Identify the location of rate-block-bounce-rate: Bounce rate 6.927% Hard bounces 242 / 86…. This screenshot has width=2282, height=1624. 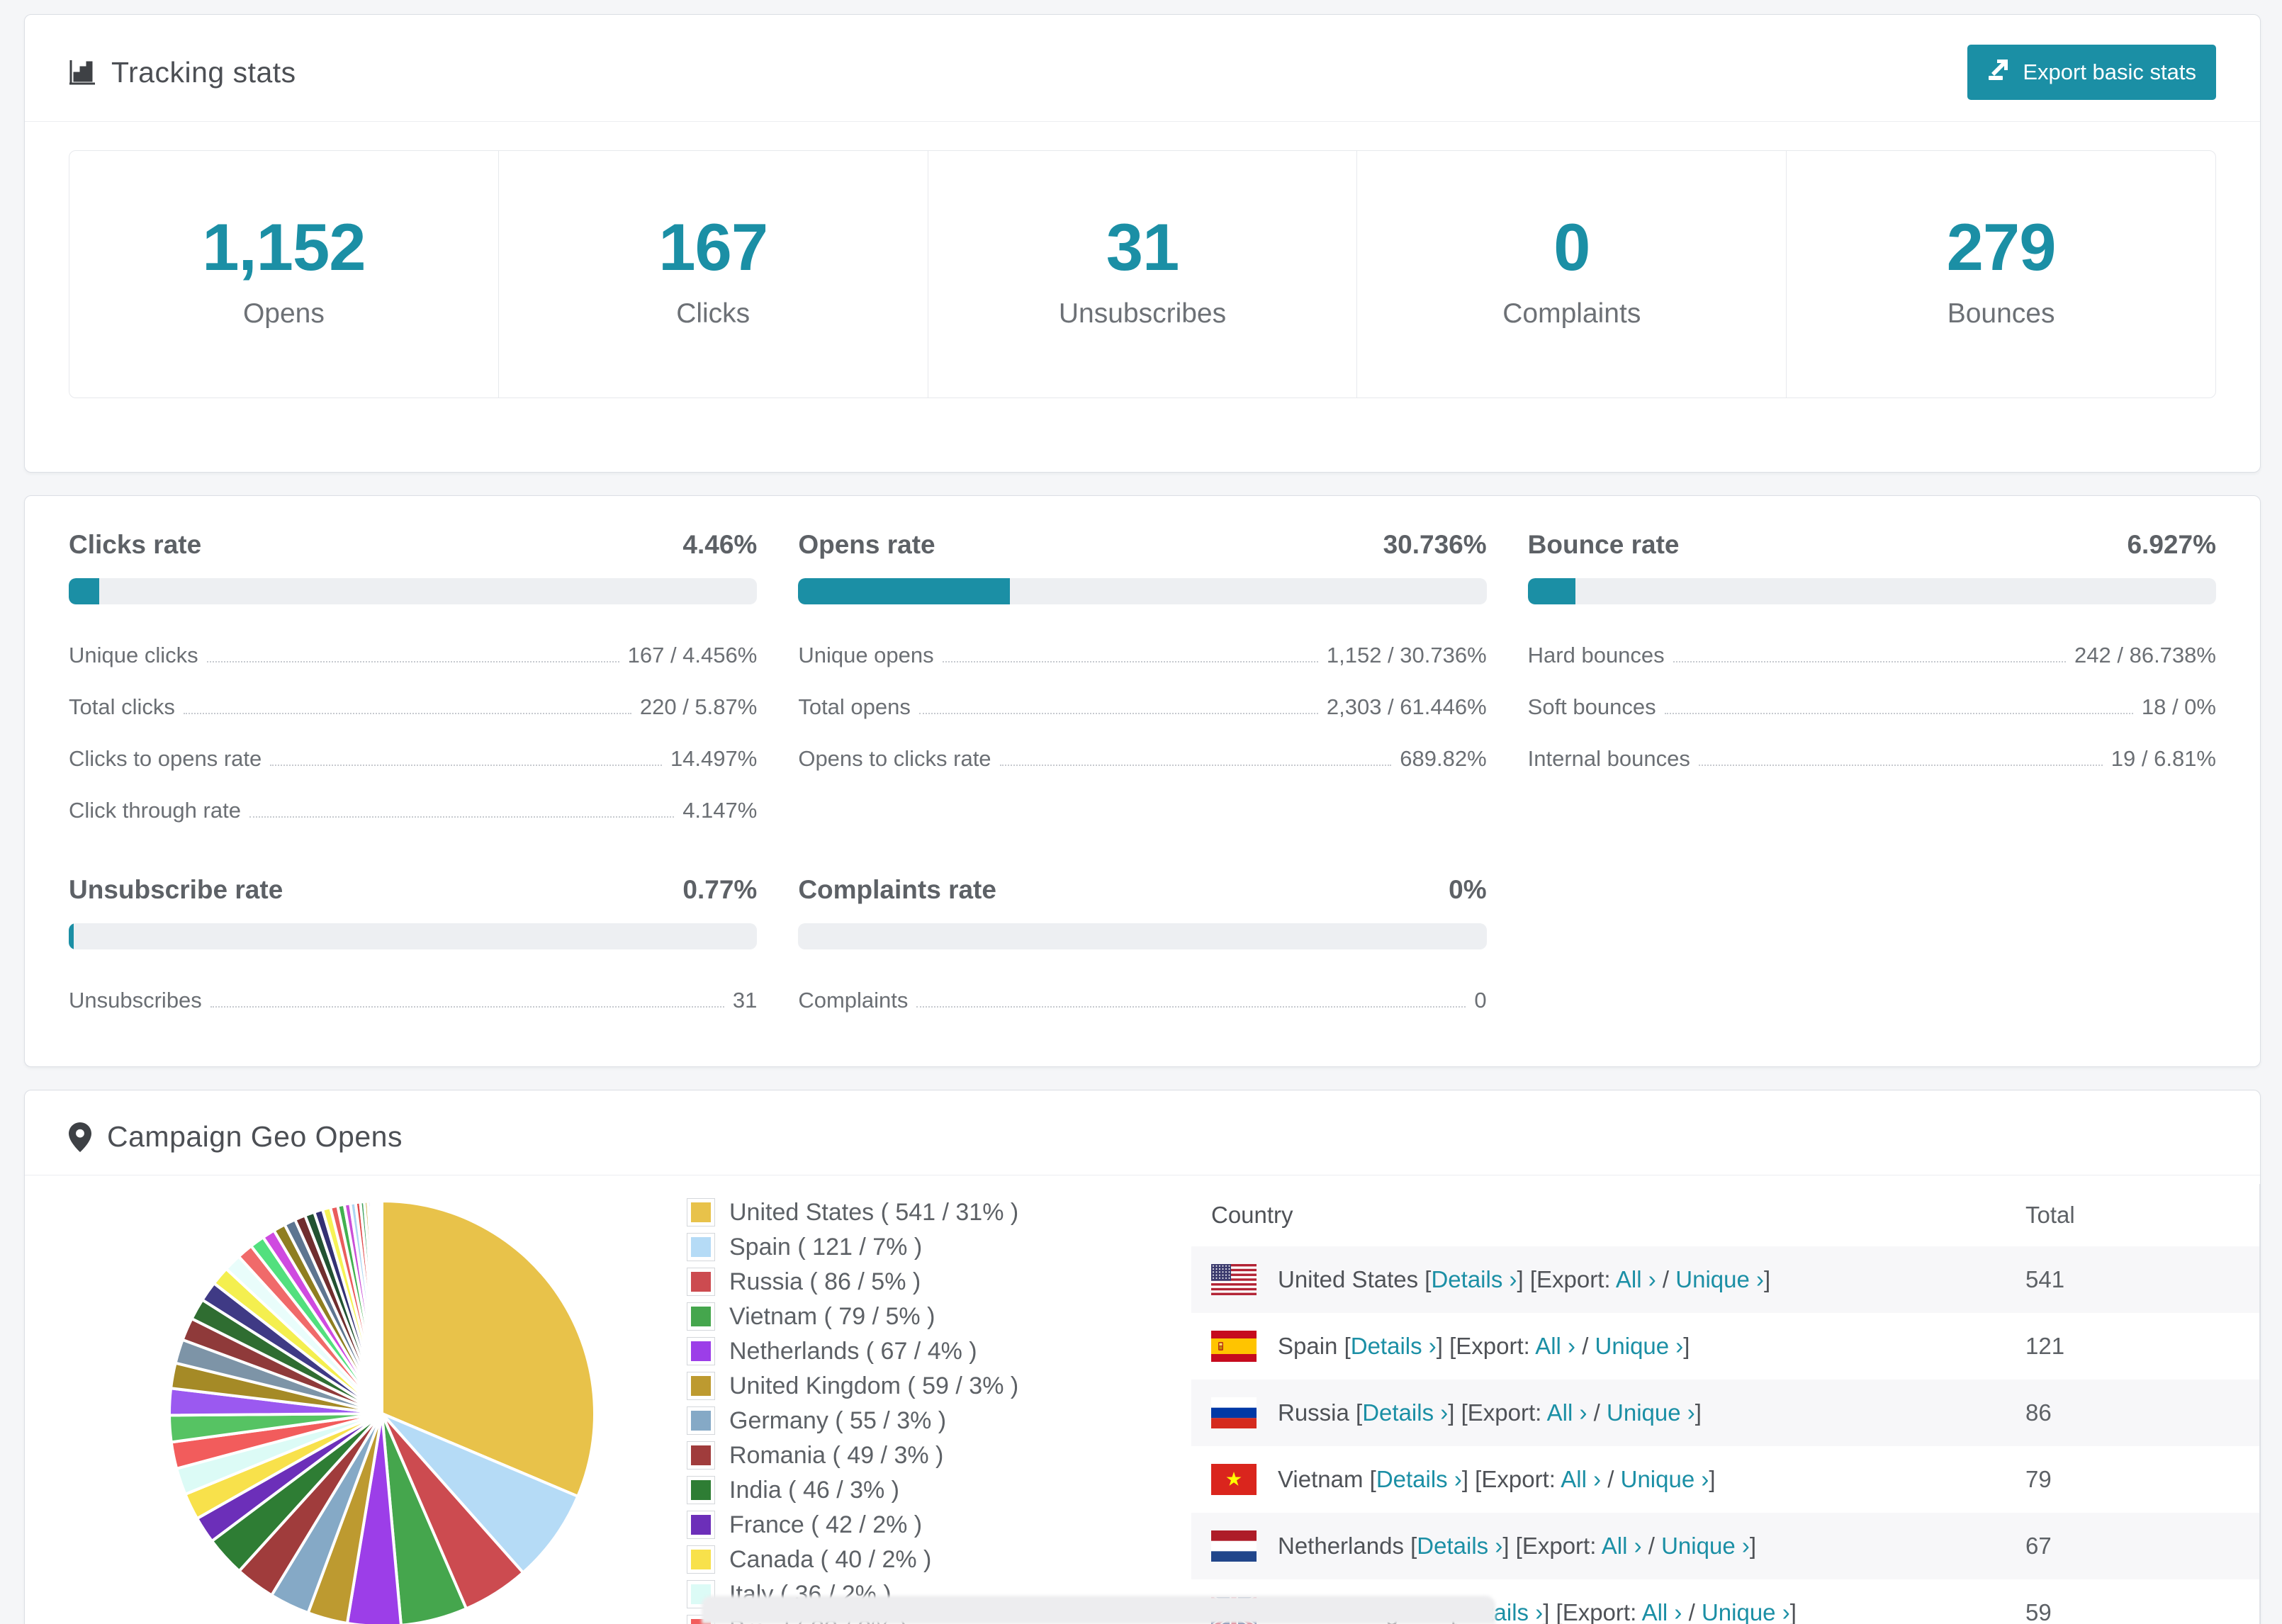
(1871, 683).